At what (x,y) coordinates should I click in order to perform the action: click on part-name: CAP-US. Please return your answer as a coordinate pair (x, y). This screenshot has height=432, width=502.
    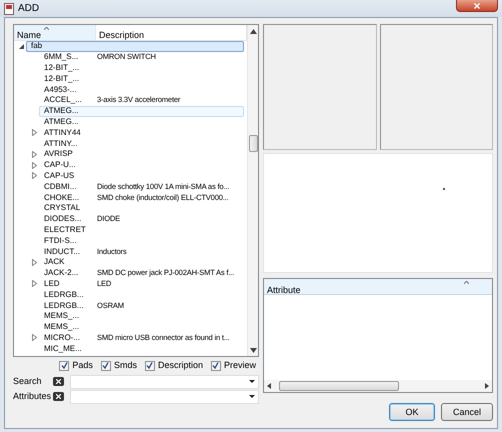
    Looking at the image, I should click on (59, 175).